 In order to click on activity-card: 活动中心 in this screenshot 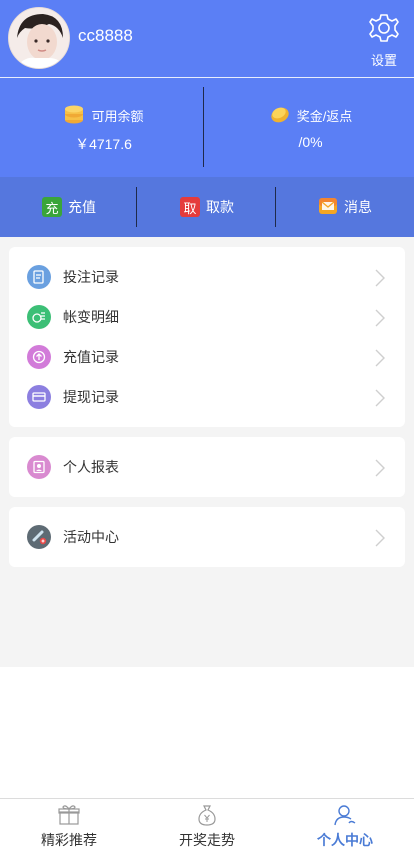, I will do `click(207, 537)`.